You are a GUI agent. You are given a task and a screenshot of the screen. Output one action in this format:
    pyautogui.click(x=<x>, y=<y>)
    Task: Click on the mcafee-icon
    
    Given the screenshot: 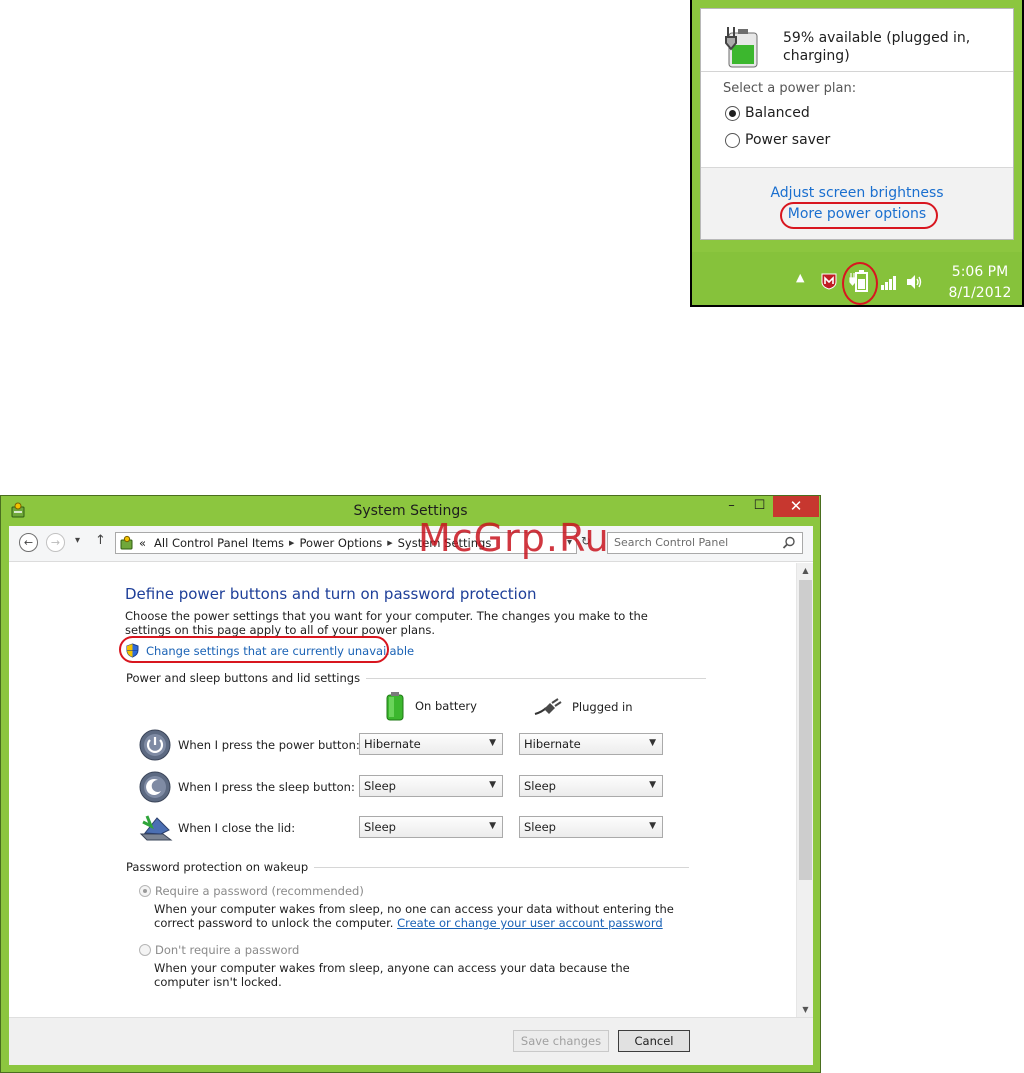 What is the action you would take?
    pyautogui.click(x=829, y=281)
    